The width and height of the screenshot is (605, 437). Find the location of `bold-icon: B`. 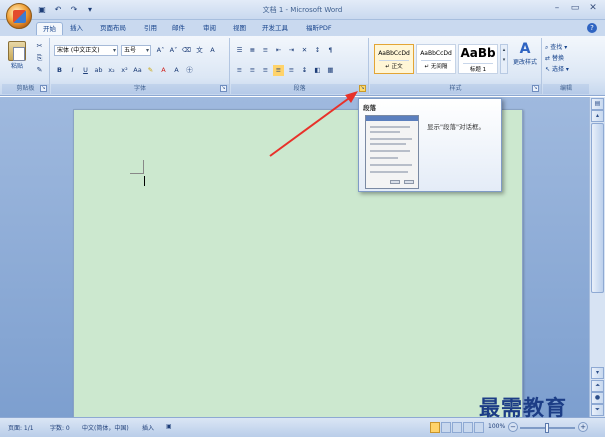

bold-icon: B is located at coordinates (59, 70).